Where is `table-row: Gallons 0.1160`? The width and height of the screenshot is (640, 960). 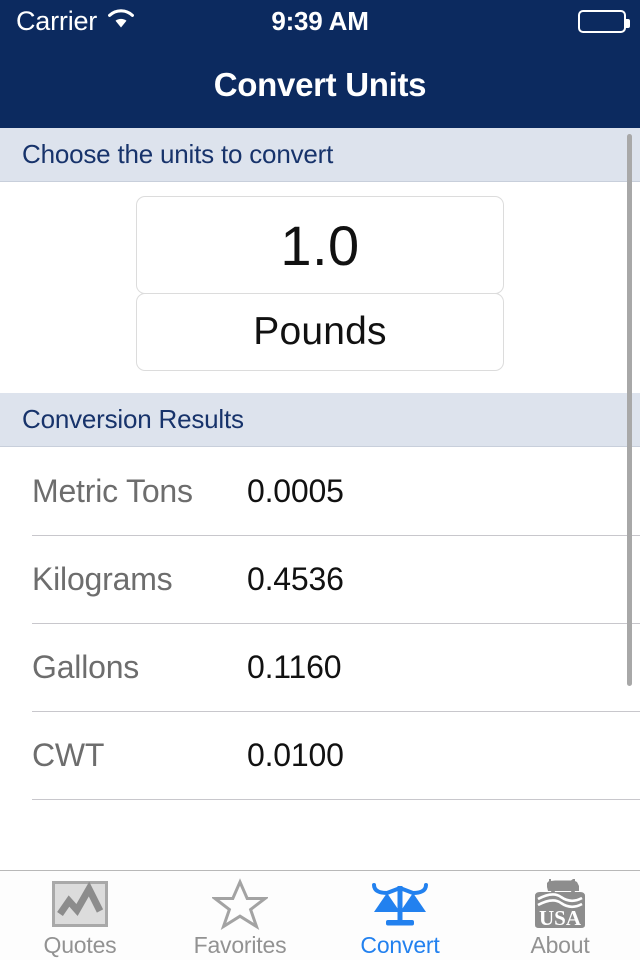
table-row: Gallons 0.1160 is located at coordinates (320, 667).